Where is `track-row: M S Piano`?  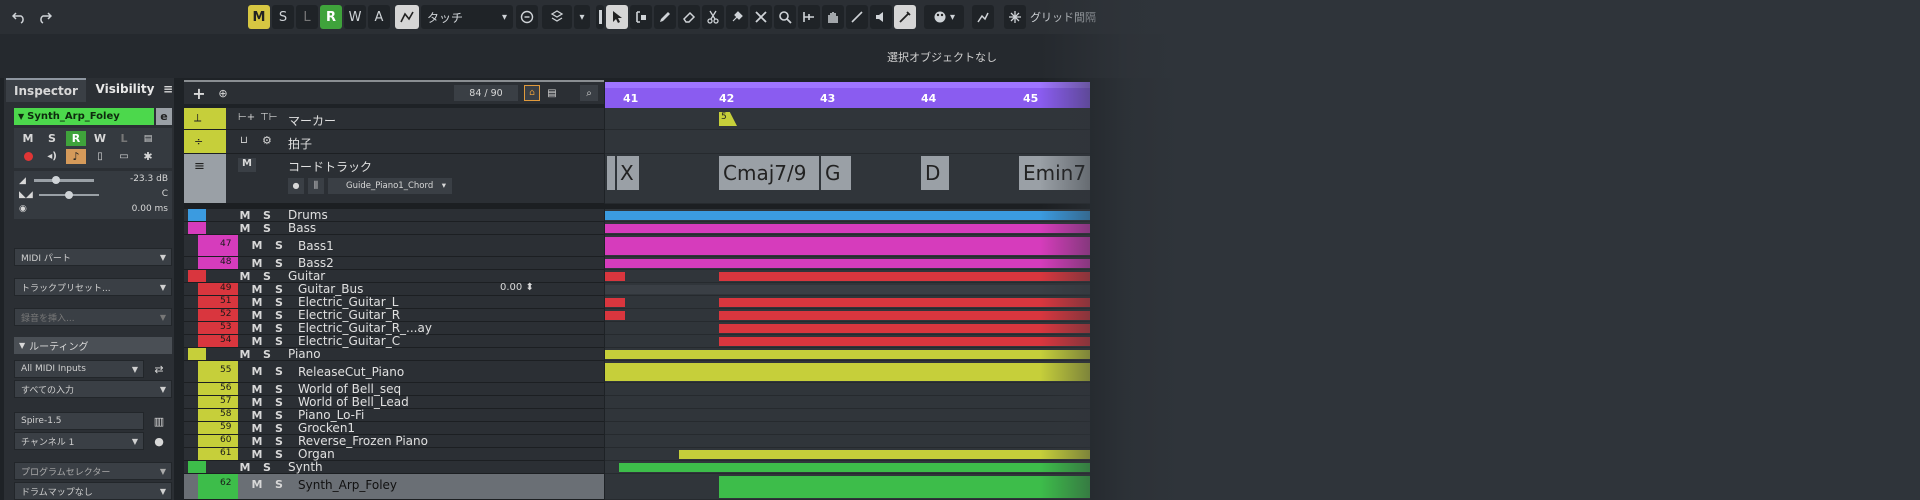 track-row: M S Piano is located at coordinates (394, 354).